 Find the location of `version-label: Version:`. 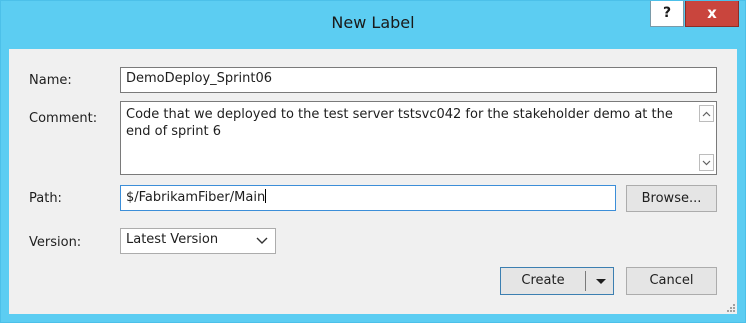

version-label: Version: is located at coordinates (55, 242).